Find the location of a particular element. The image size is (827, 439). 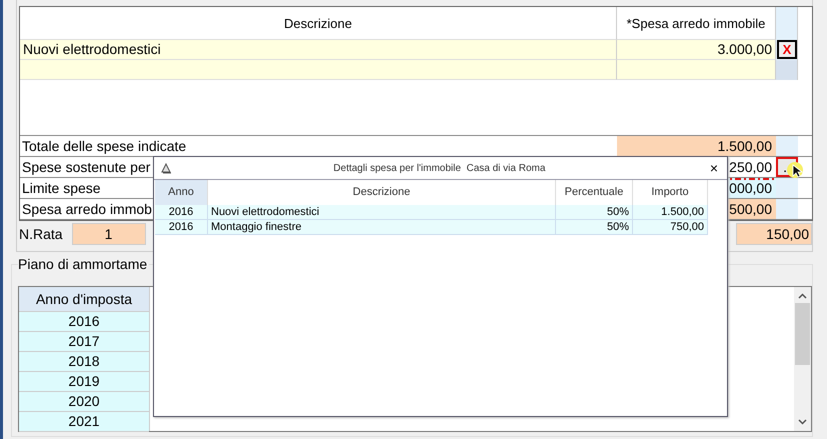

table-cell: 2021 is located at coordinates (84, 422).